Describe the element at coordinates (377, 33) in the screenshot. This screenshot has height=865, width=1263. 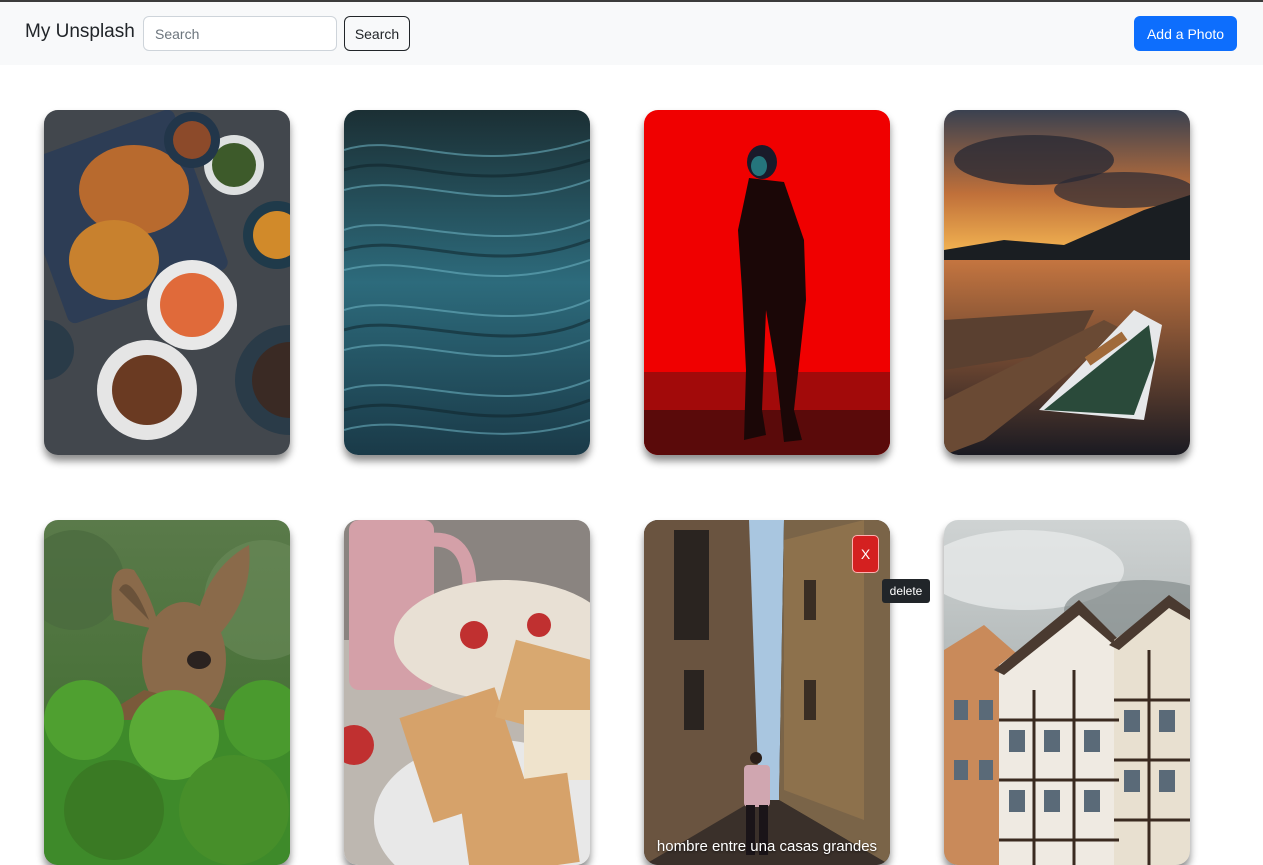
I see `search-button: Search` at that location.